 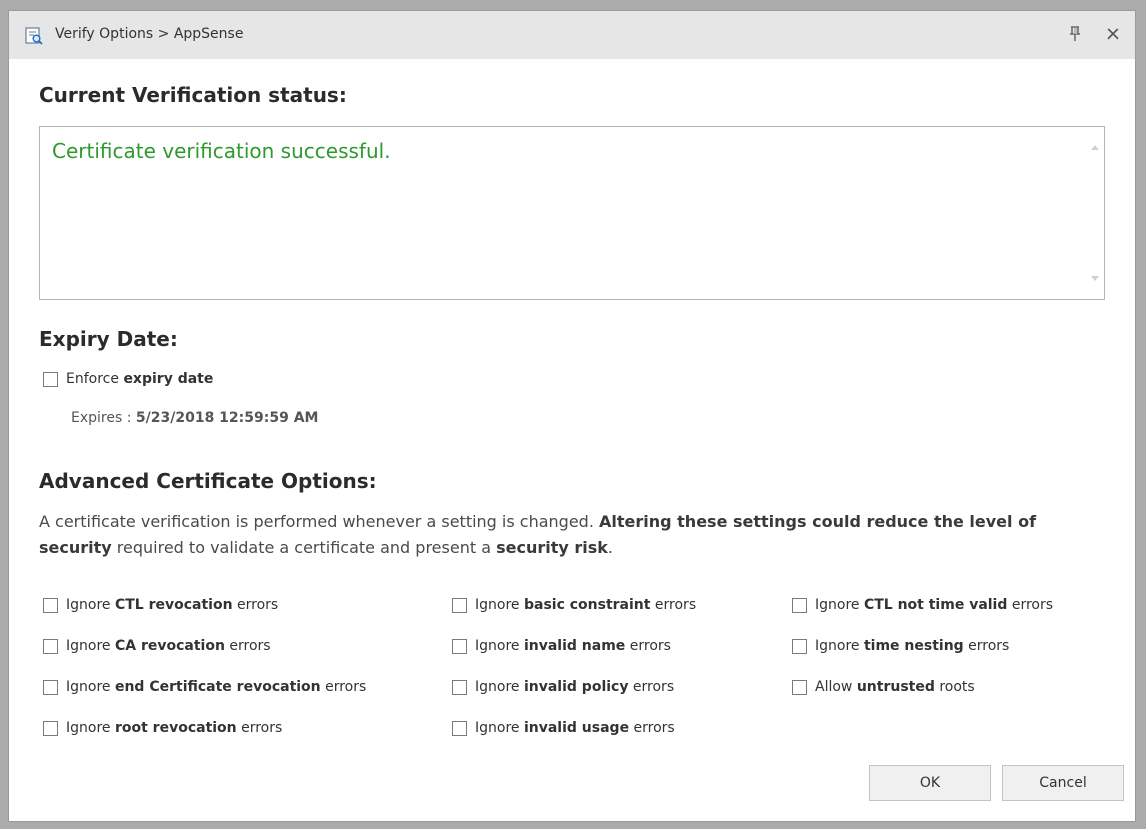 What do you see at coordinates (221, 151) in the screenshot?
I see `verification-status-text: Certificate verification successful.` at bounding box center [221, 151].